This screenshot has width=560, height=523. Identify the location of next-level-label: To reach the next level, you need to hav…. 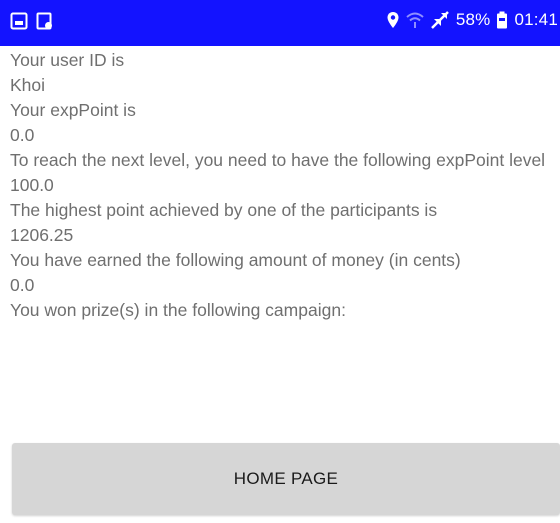
(278, 160).